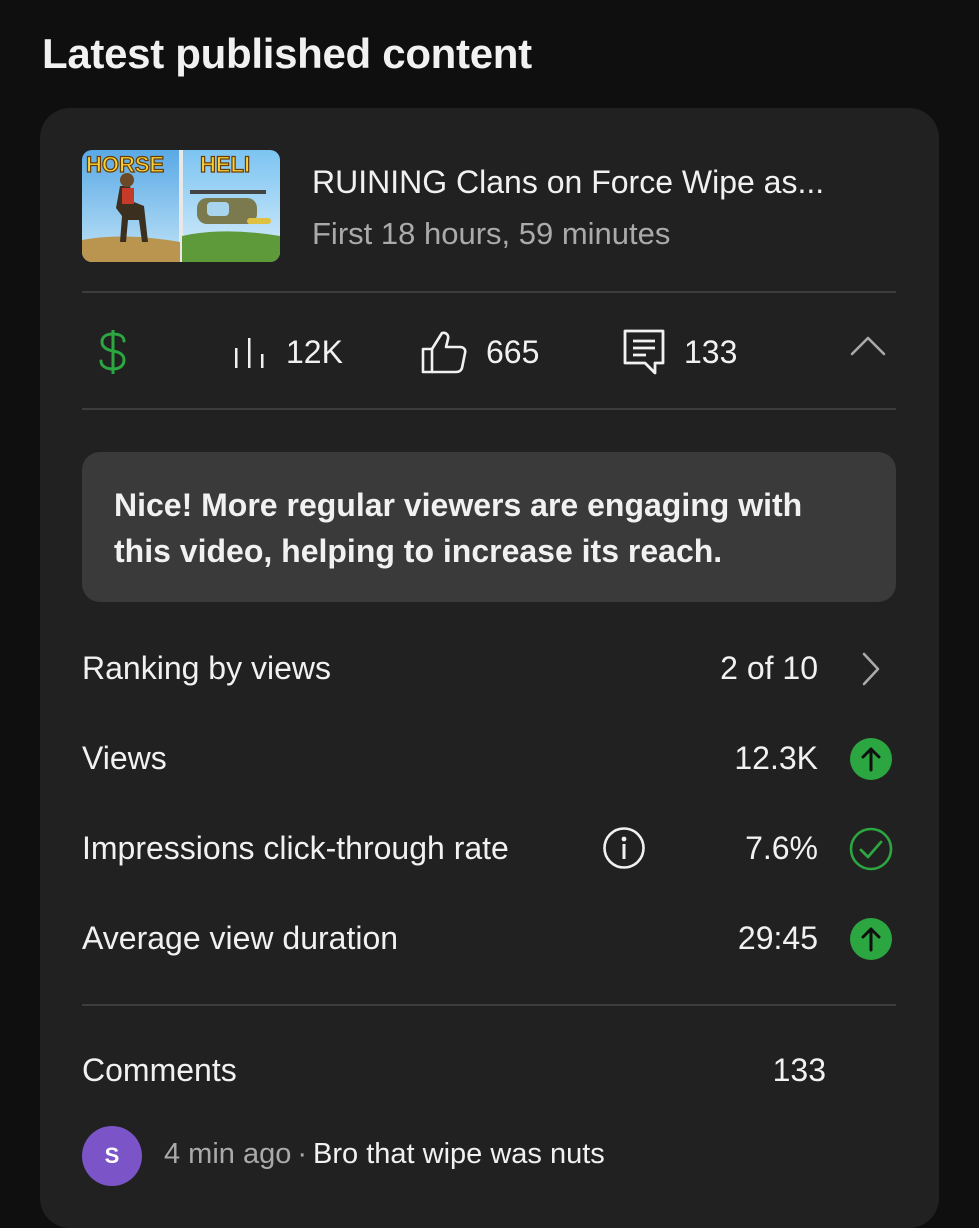 Image resolution: width=979 pixels, height=1228 pixels. Describe the element at coordinates (206, 668) in the screenshot. I see `metric-label: Ranking by views` at that location.